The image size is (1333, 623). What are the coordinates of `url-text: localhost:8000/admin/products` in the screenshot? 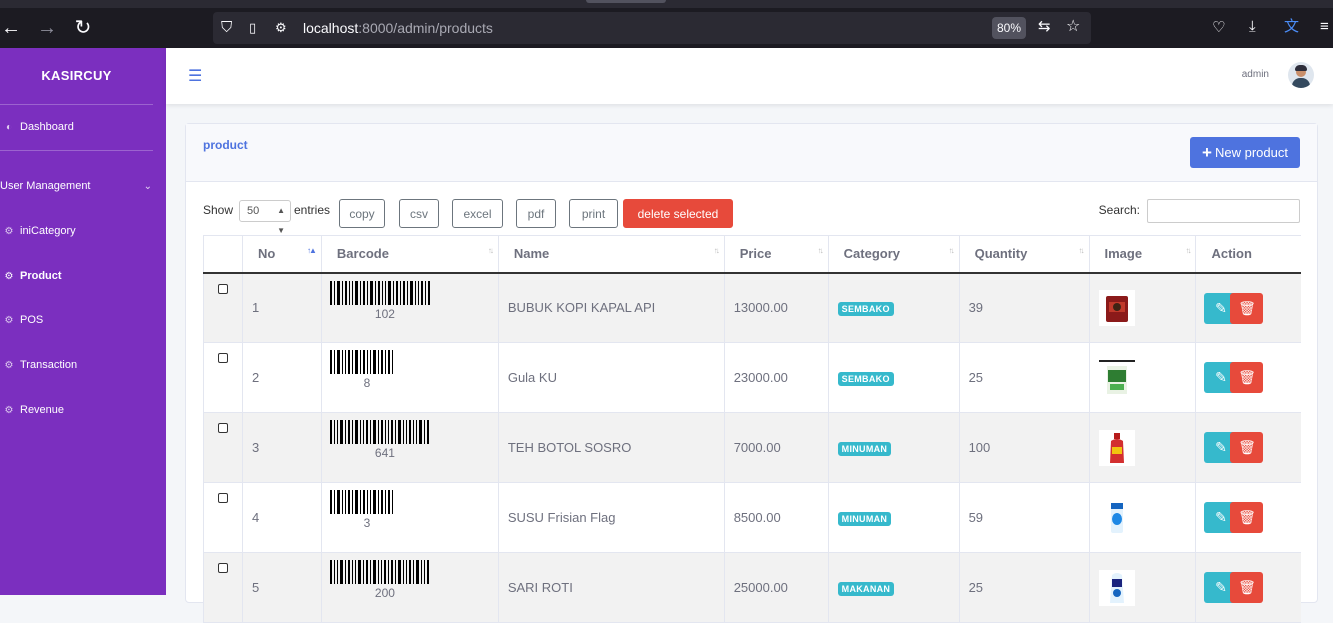 It's located at (398, 28).